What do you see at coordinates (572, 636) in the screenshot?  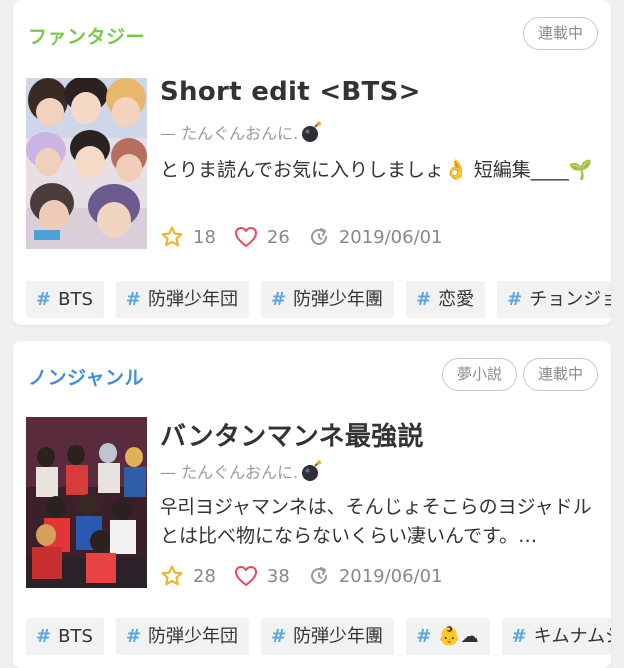 I see `tag-label: キムナムジュン` at bounding box center [572, 636].